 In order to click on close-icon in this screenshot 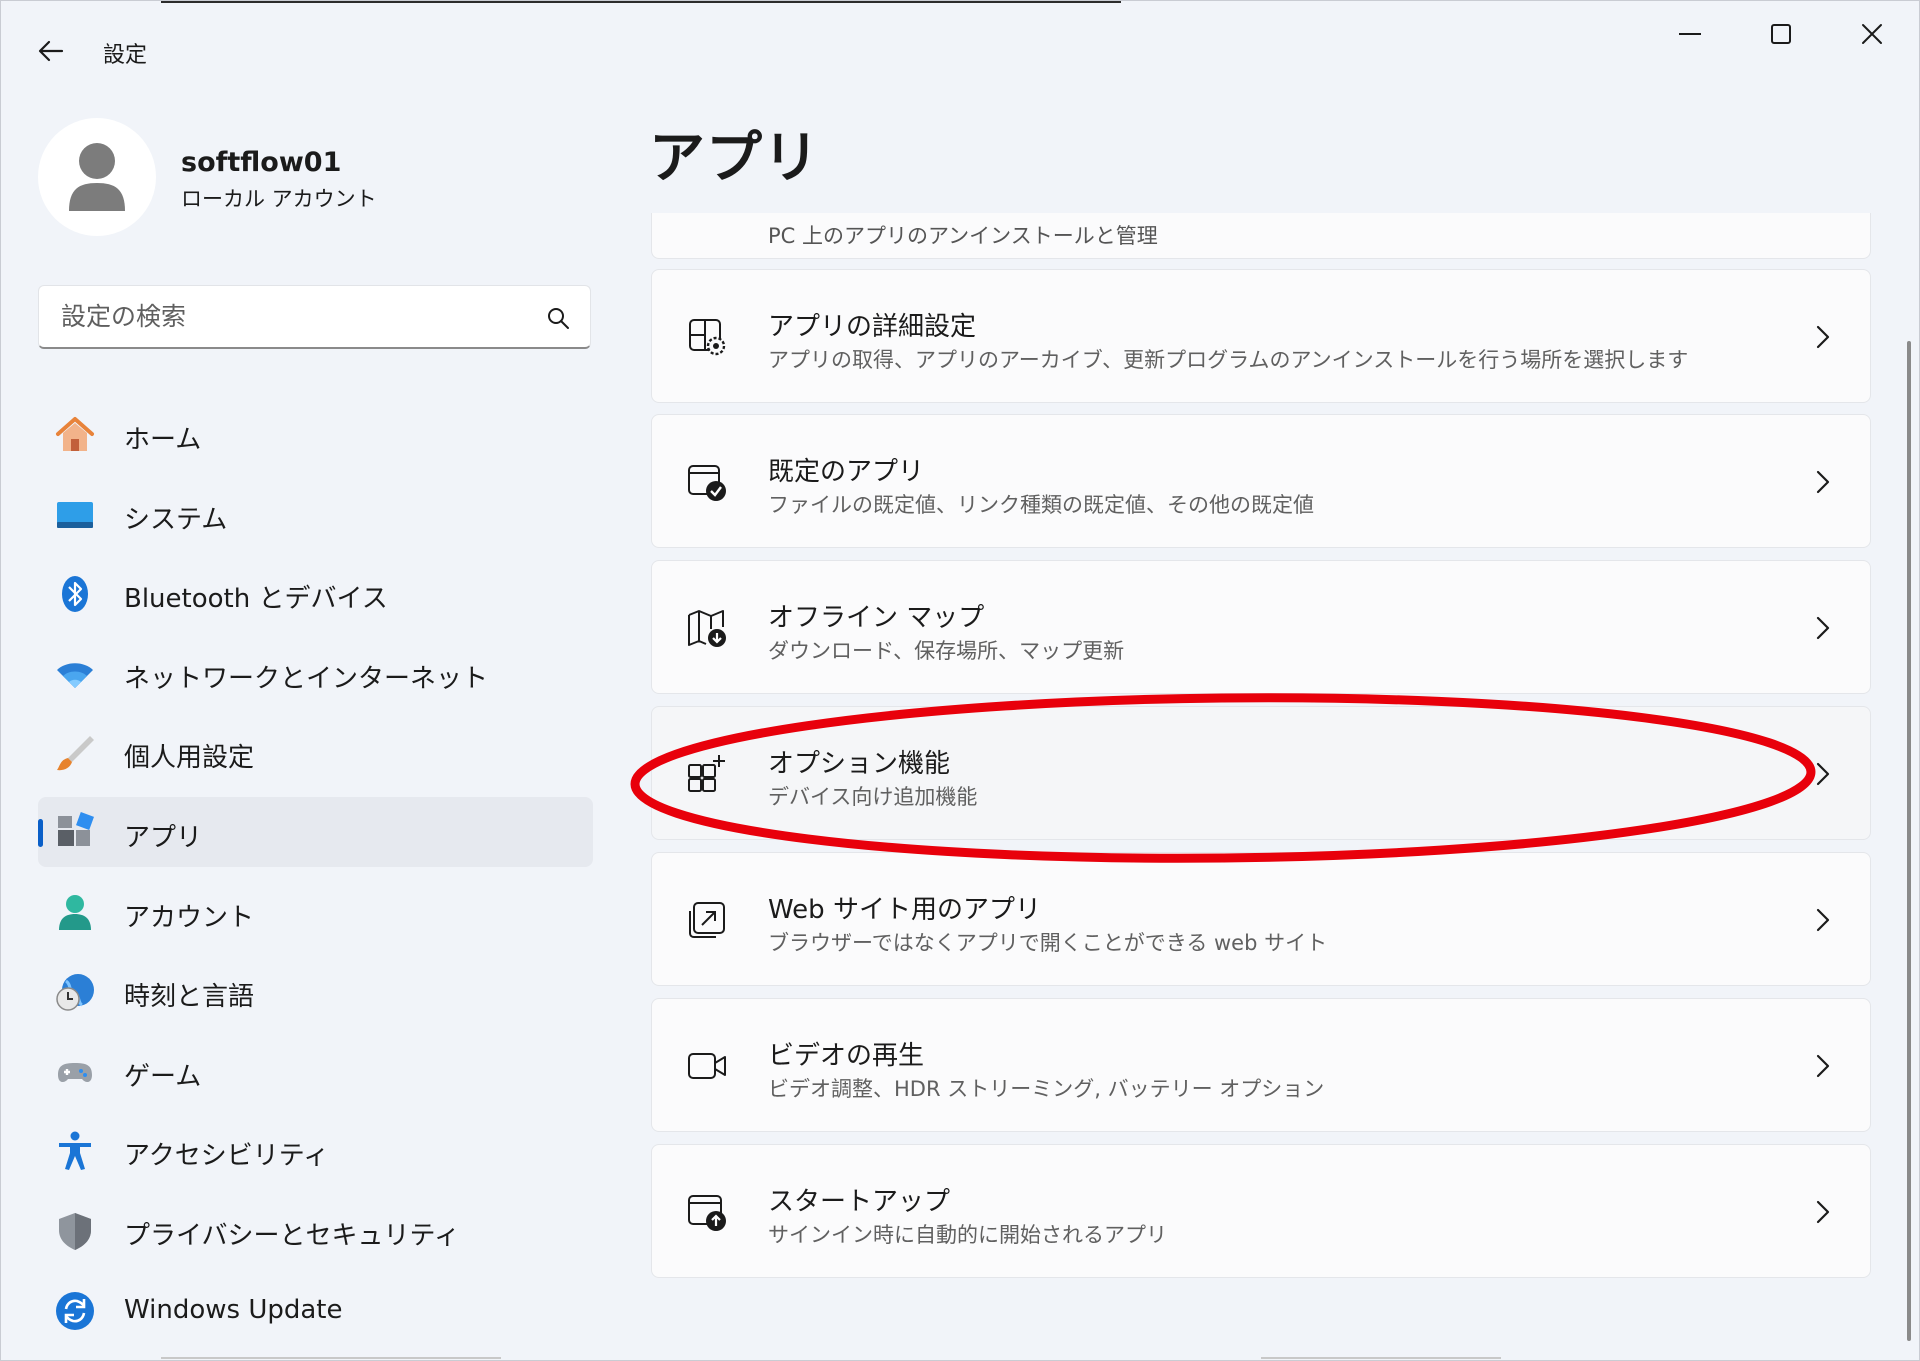, I will do `click(1872, 34)`.